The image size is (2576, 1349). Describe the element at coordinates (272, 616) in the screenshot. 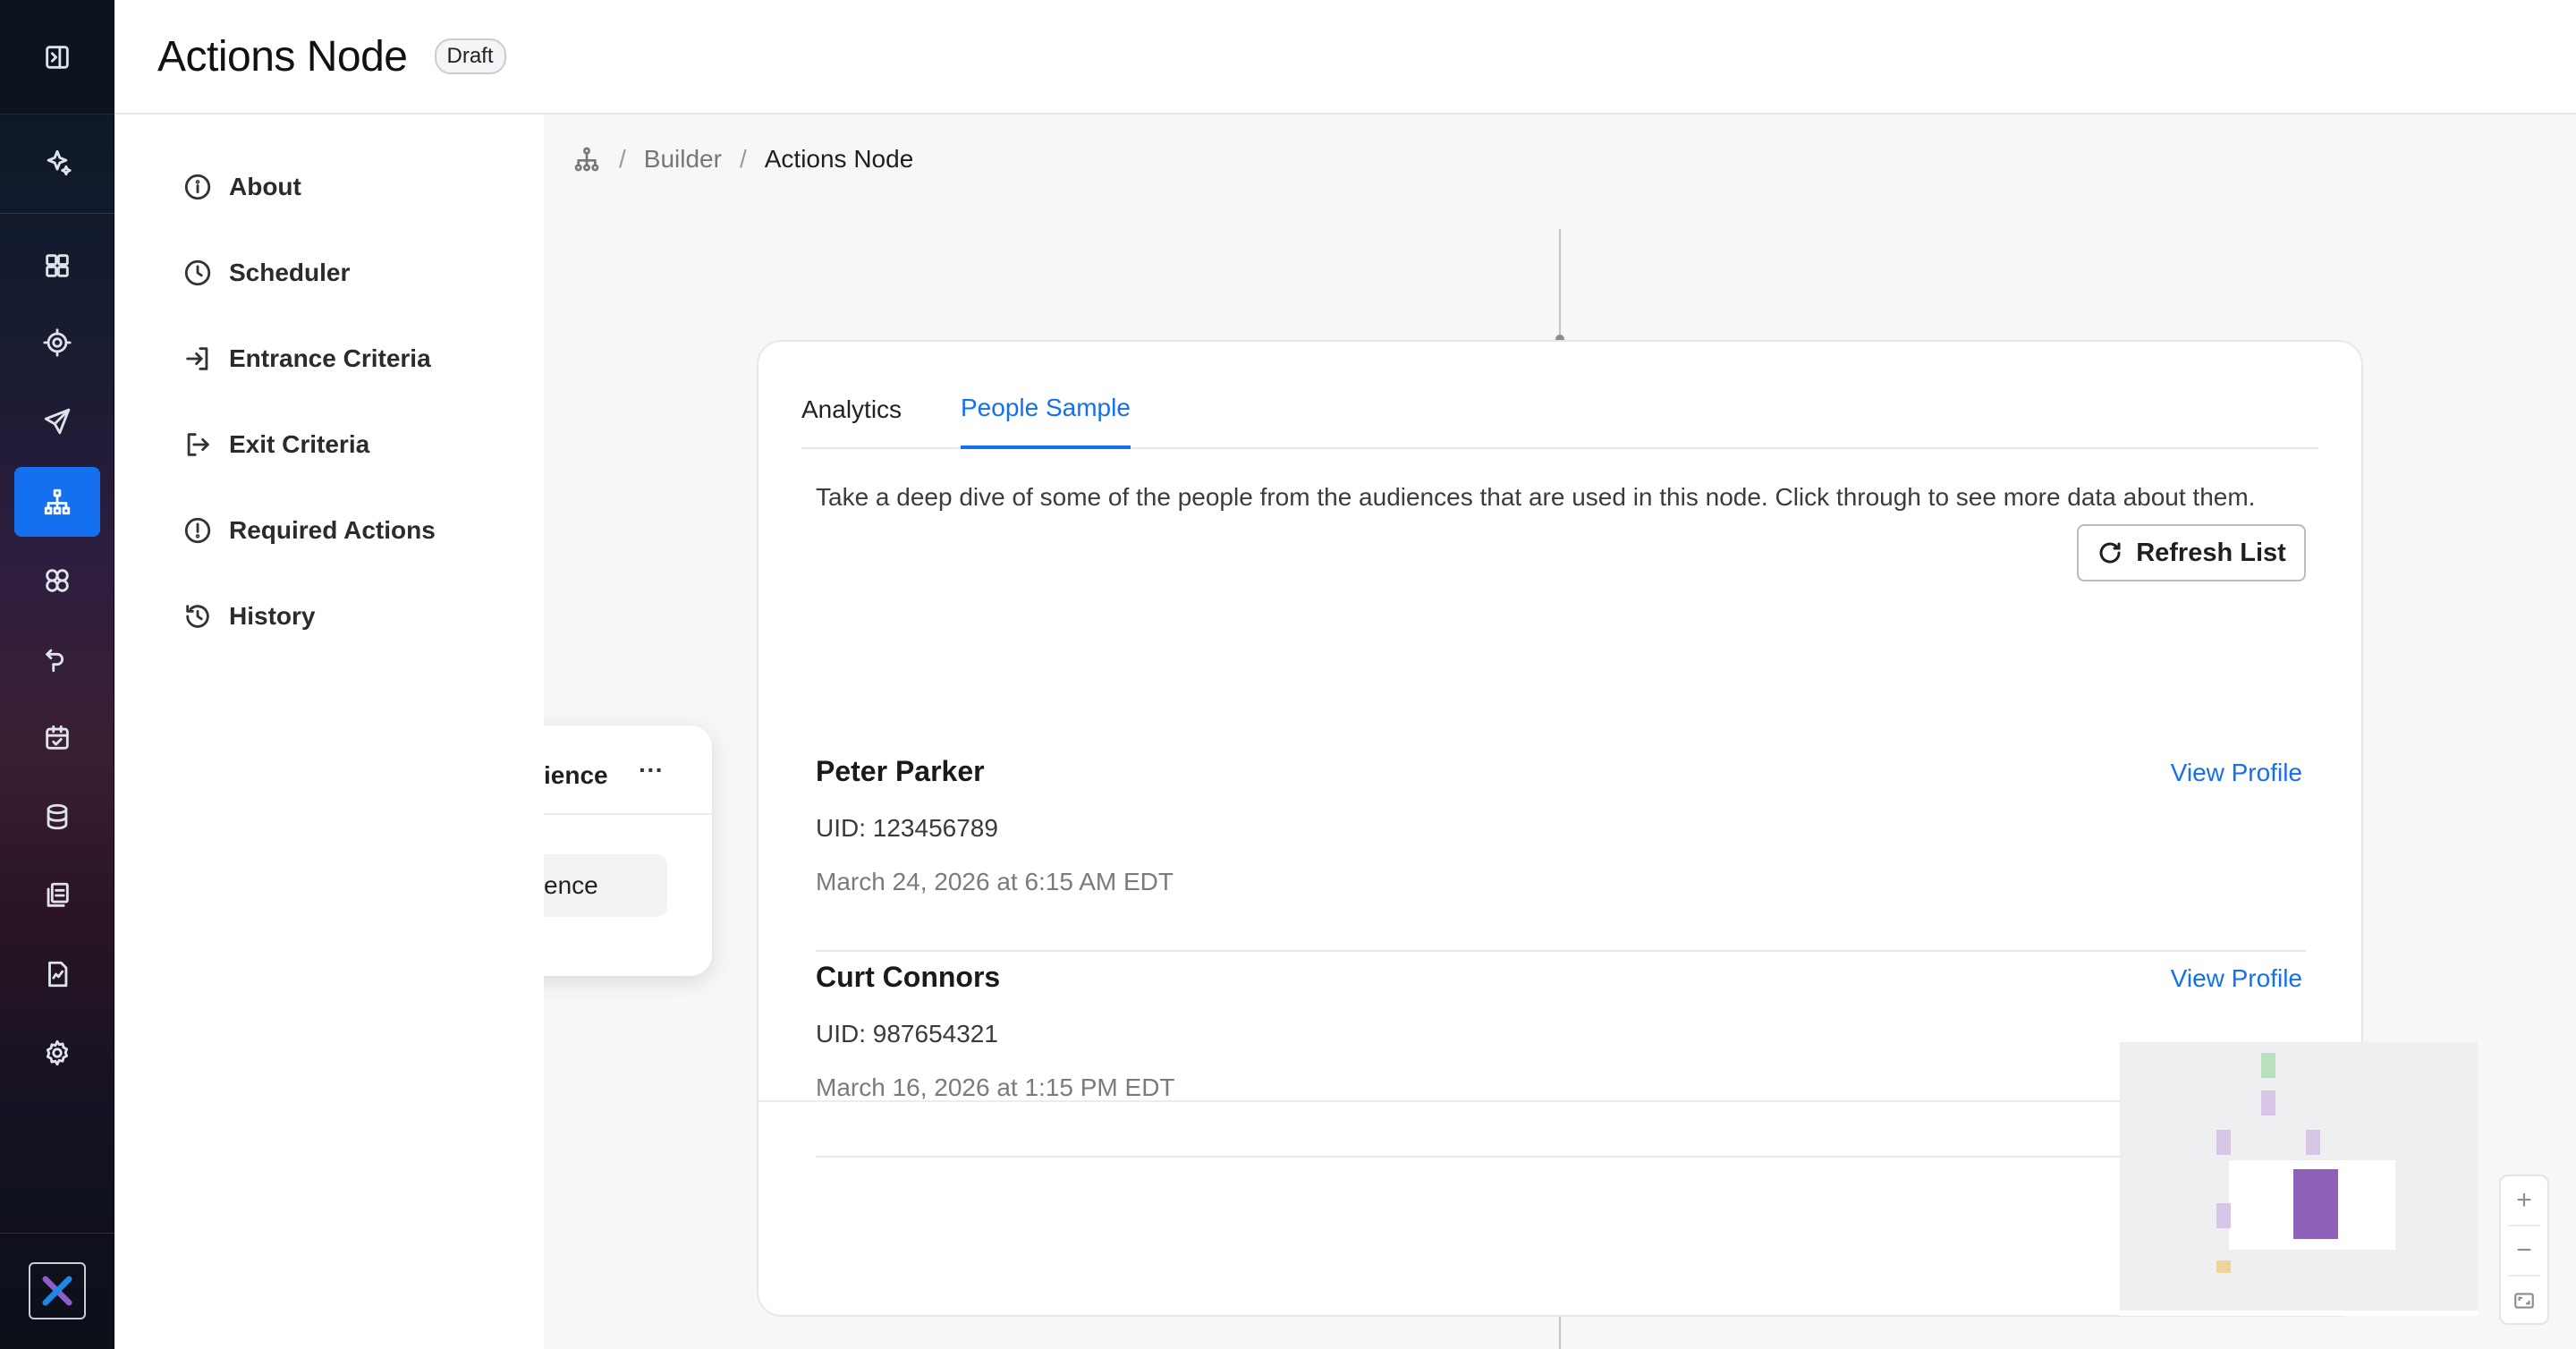

I see `nav-item-label: History` at that location.